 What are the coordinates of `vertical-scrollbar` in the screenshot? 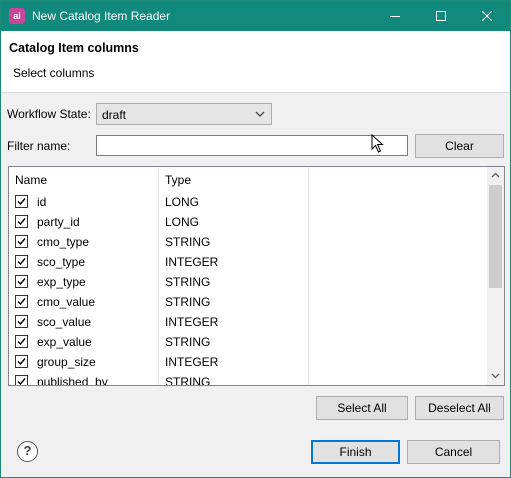 It's located at (495, 276).